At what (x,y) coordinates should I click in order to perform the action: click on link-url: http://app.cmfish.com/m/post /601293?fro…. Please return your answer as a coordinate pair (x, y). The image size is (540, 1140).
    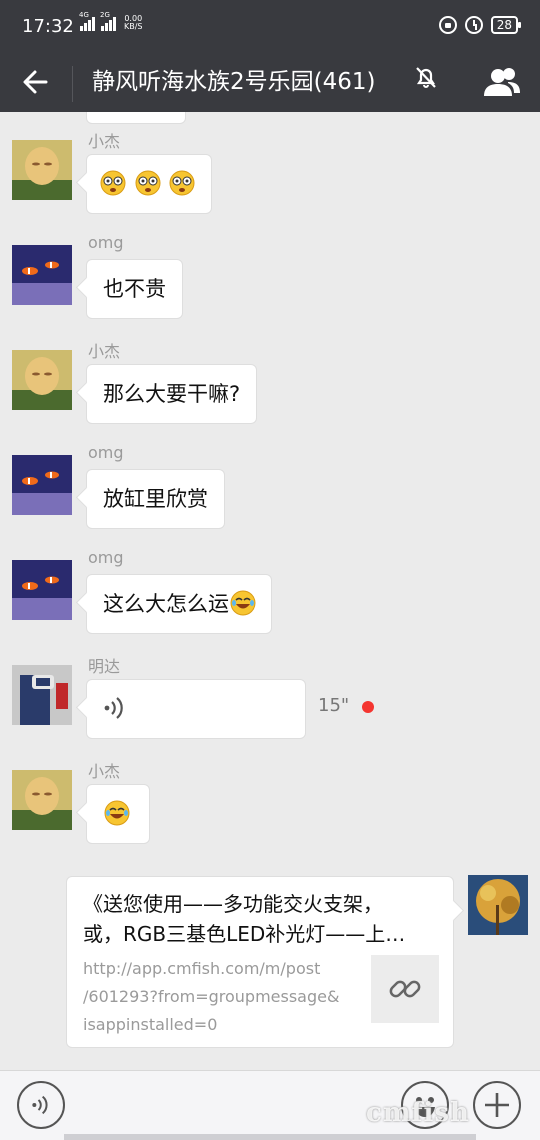
    Looking at the image, I should click on (211, 996).